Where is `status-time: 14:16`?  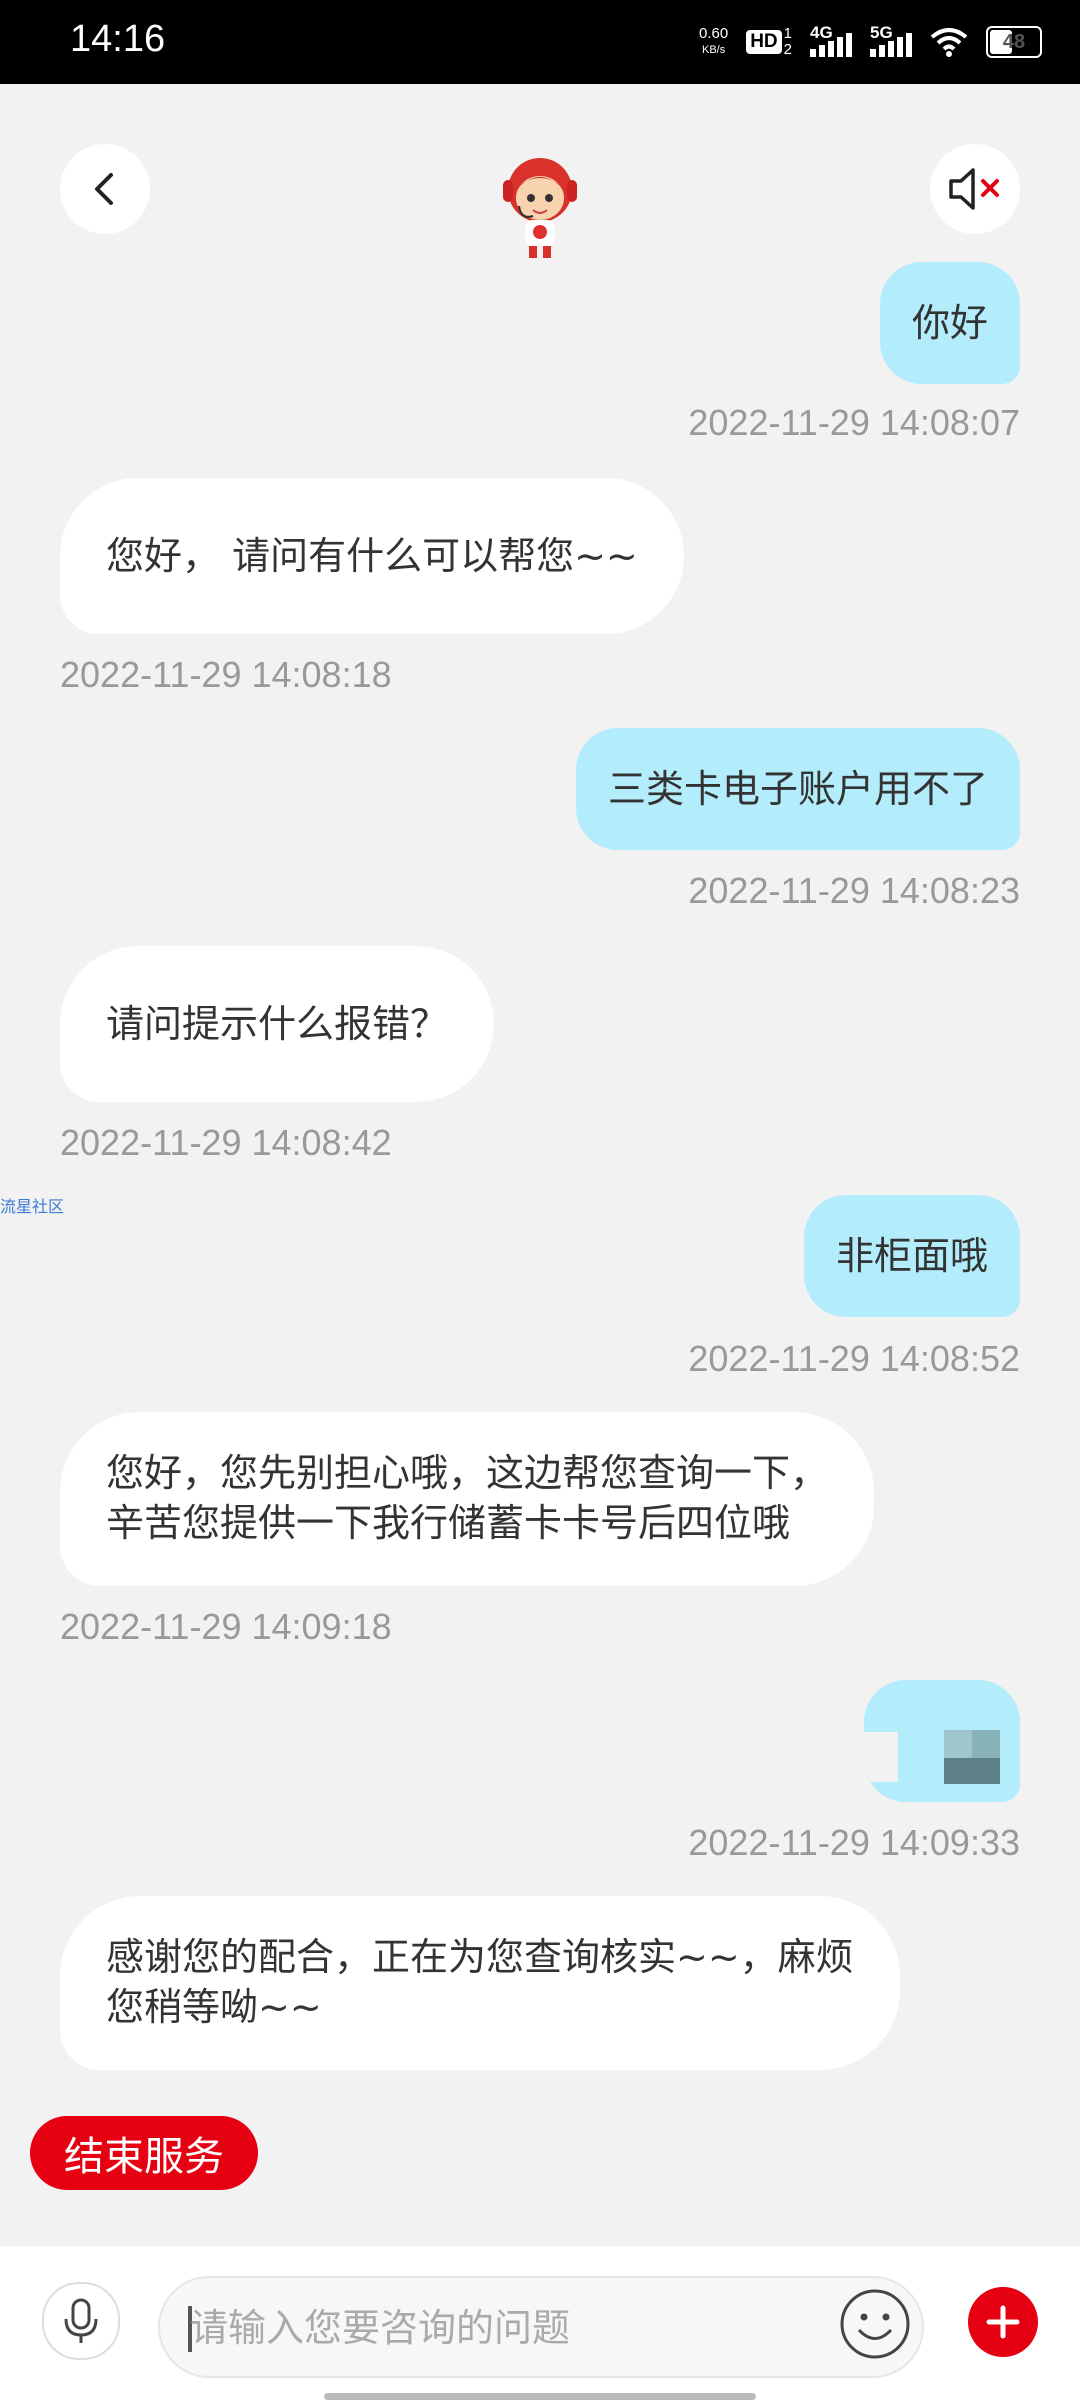
status-time: 14:16 is located at coordinates (118, 39).